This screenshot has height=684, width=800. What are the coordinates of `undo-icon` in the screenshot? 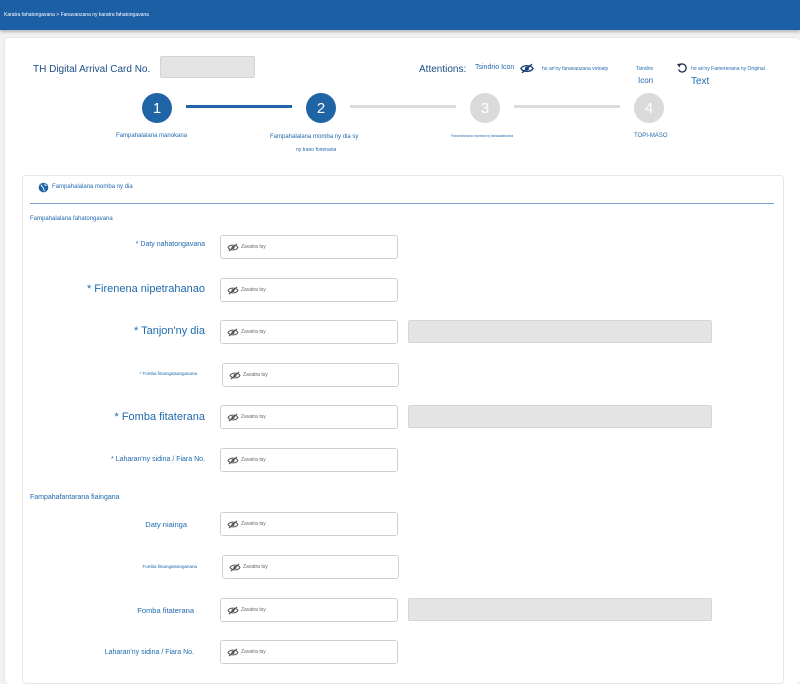 It's located at (682, 68).